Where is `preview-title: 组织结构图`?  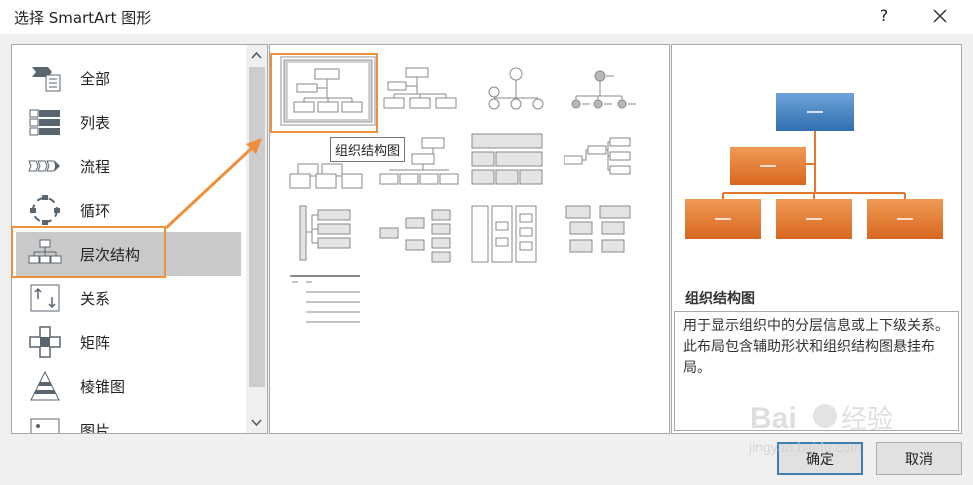 preview-title: 组织结构图 is located at coordinates (720, 299).